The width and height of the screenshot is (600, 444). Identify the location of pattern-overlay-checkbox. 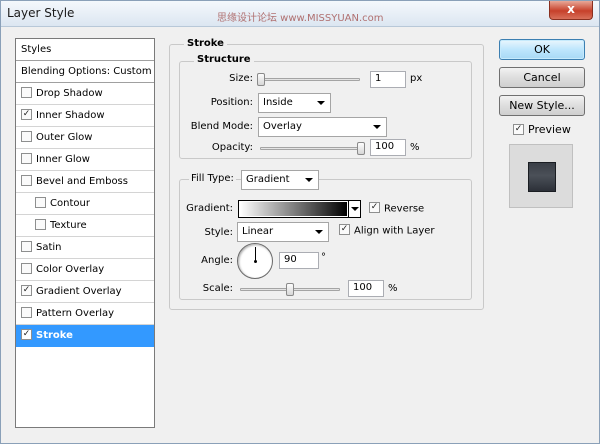
(26, 312).